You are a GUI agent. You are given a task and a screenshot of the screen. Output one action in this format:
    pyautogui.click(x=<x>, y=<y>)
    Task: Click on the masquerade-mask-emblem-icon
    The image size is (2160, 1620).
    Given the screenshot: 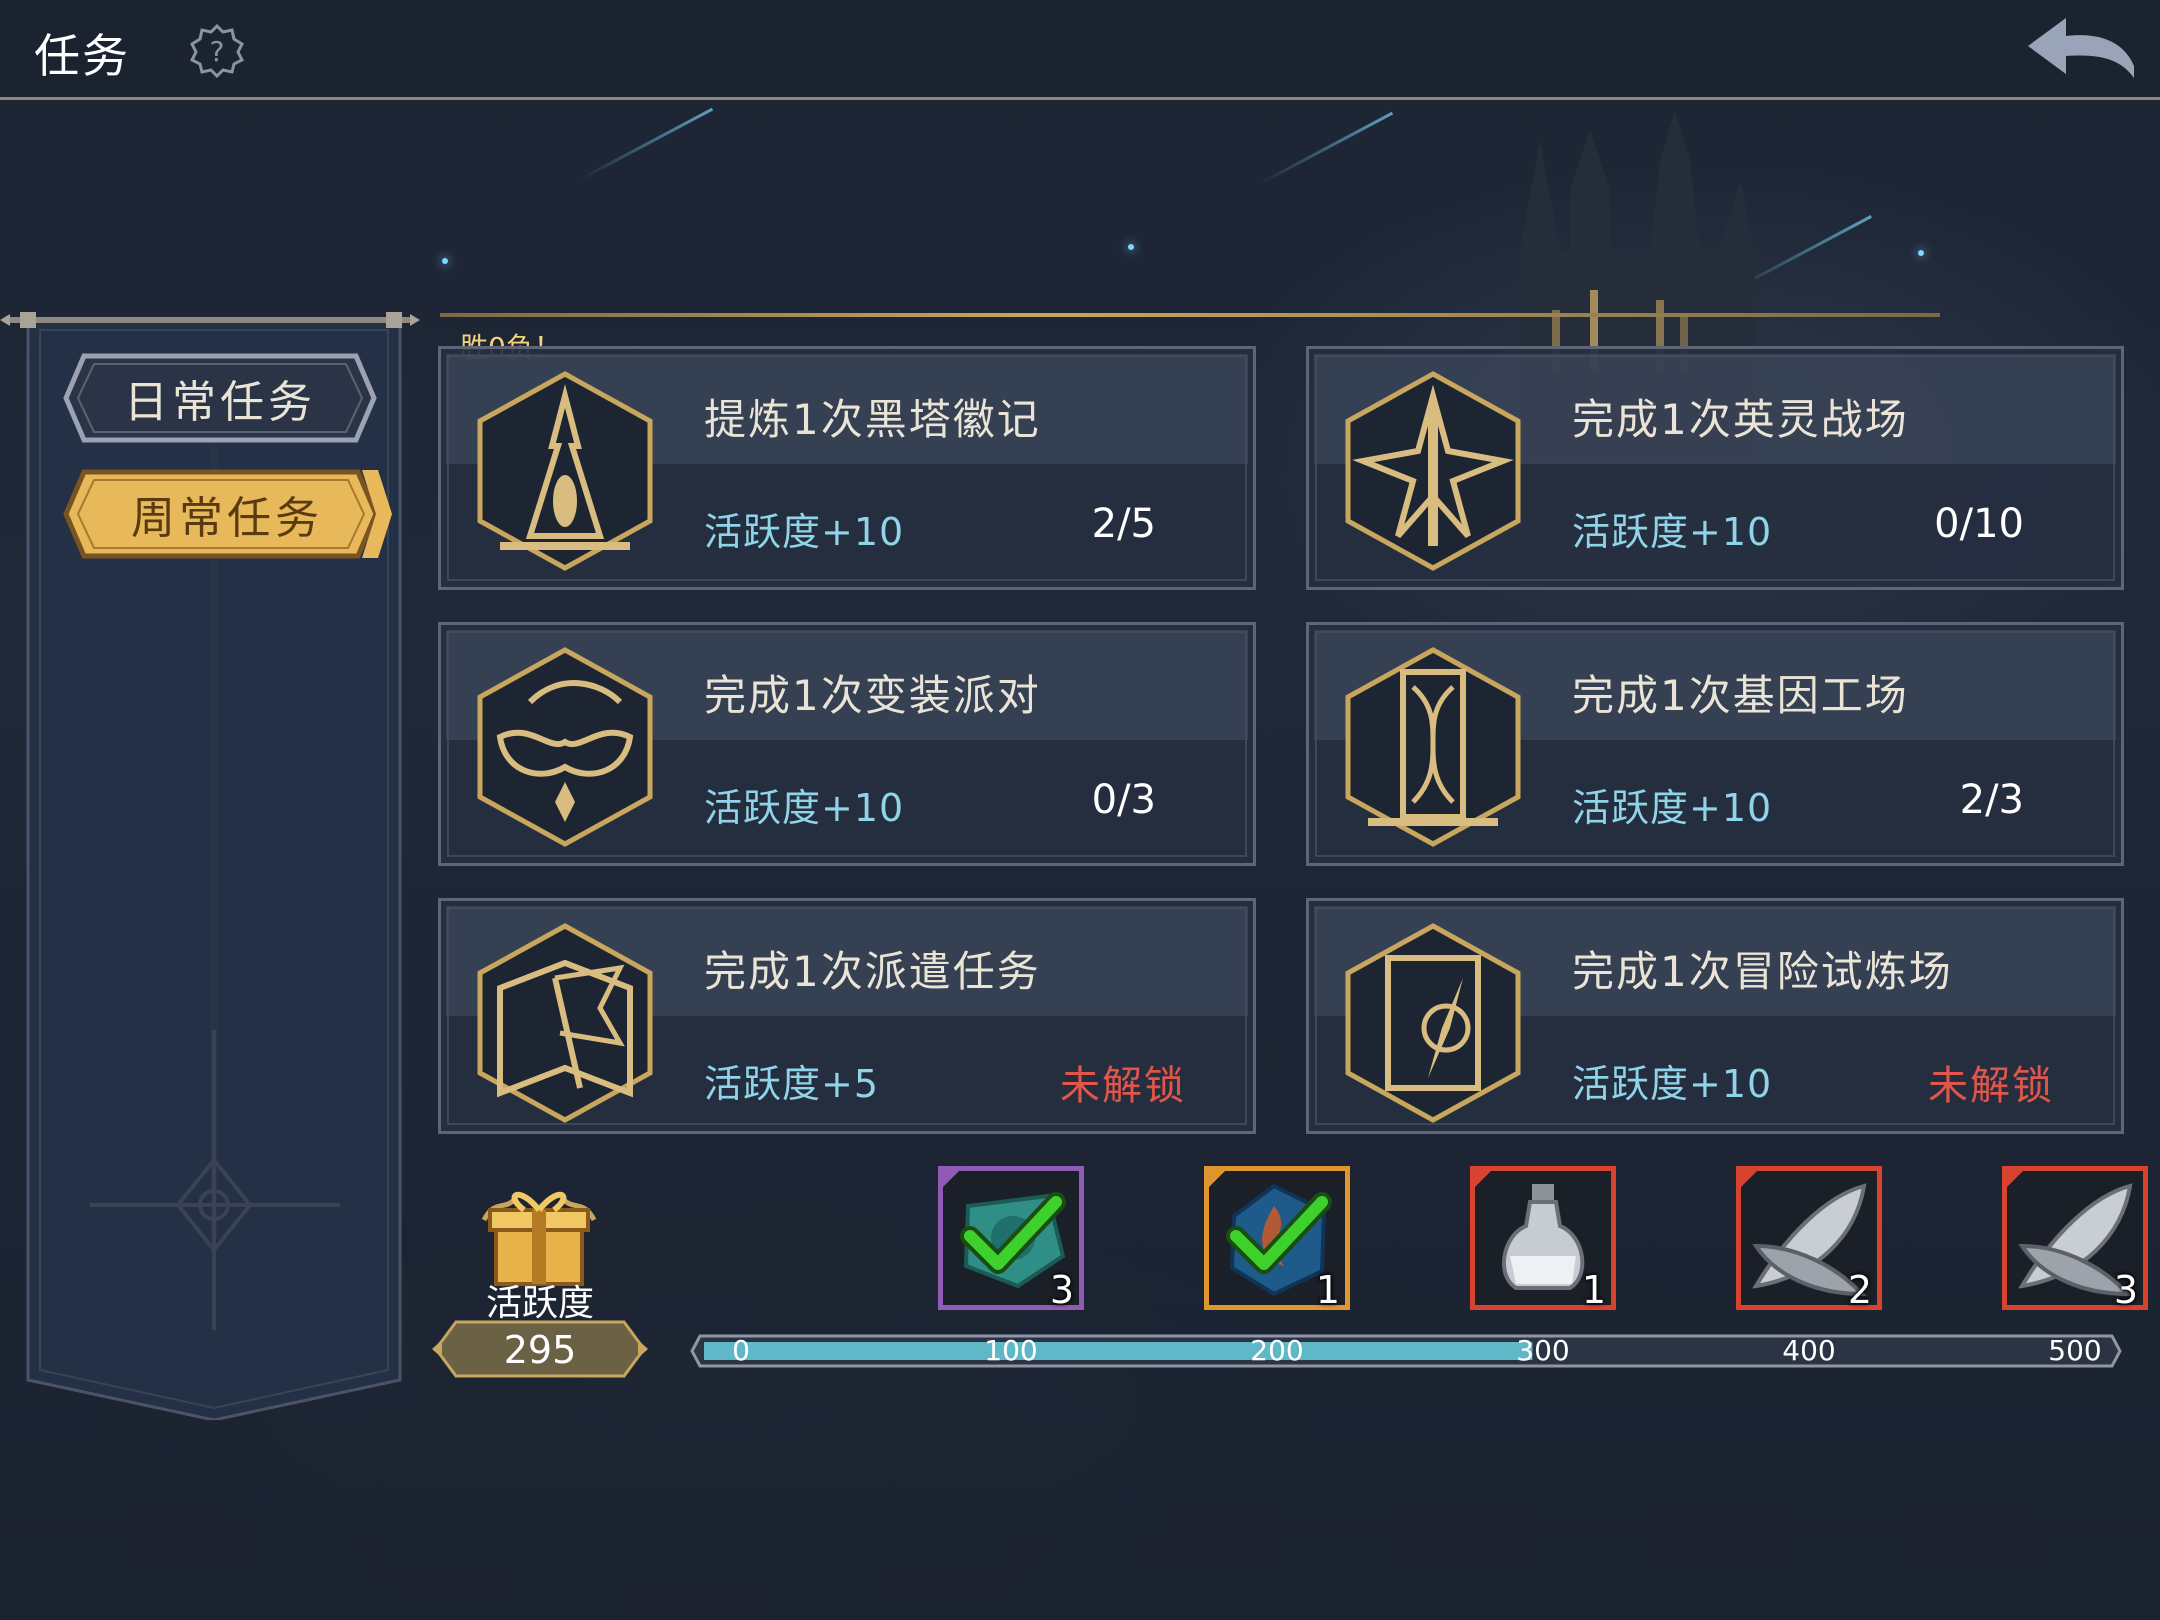 What is the action you would take?
    pyautogui.click(x=565, y=747)
    